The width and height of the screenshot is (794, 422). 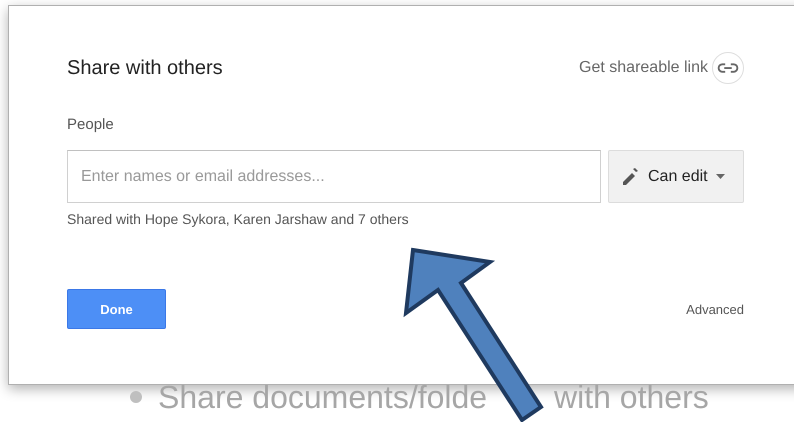 What do you see at coordinates (136, 397) in the screenshot?
I see `bullet-dot` at bounding box center [136, 397].